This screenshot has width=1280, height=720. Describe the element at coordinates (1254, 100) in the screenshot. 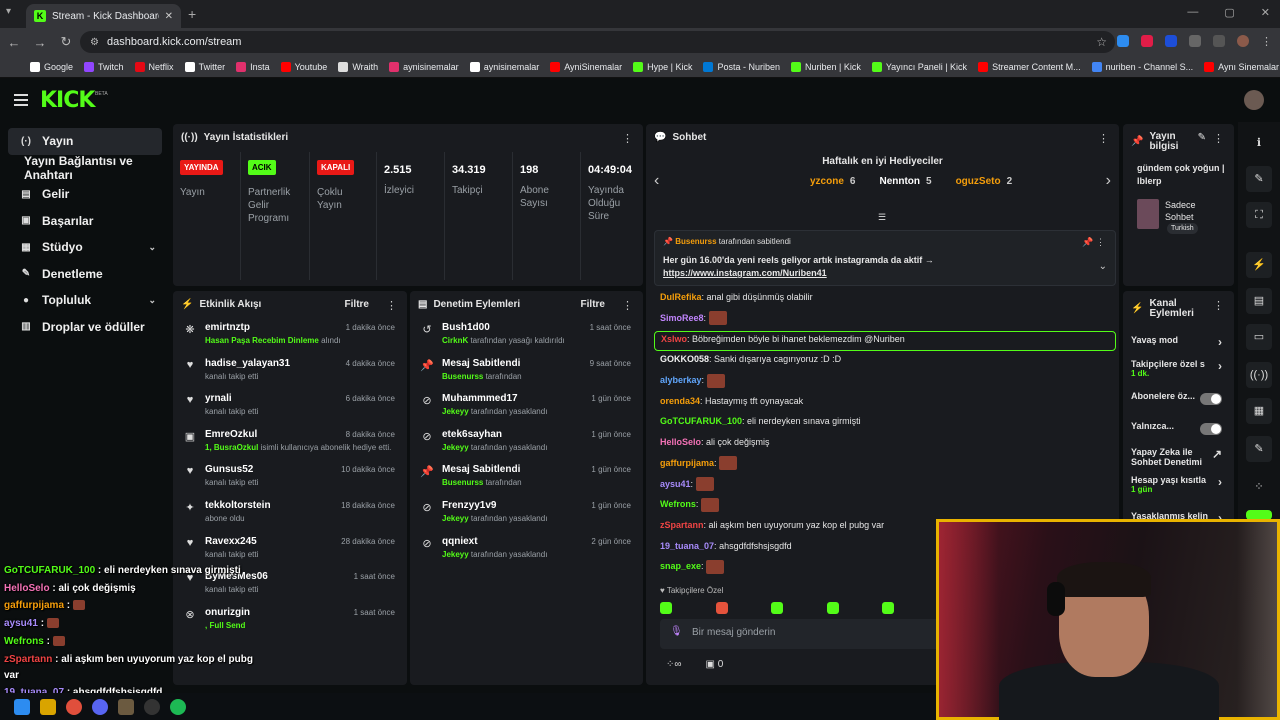

I see `avatar` at that location.